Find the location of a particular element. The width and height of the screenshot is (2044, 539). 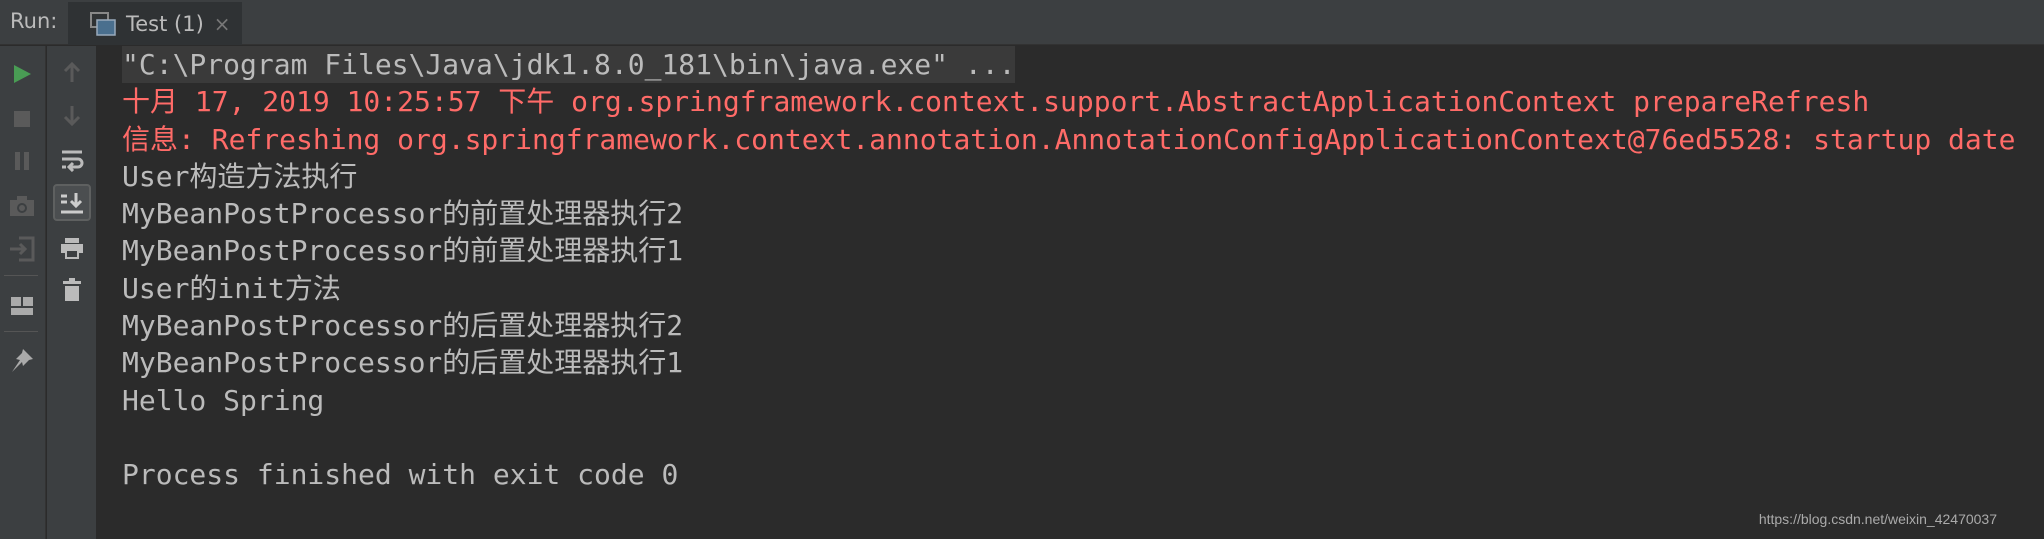

run-toolbar is located at coordinates (23, 292).